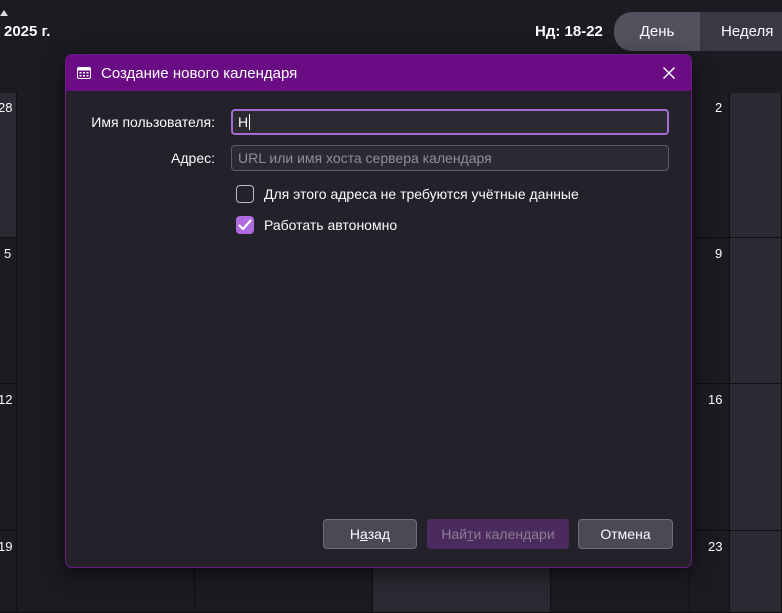 This screenshot has width=782, height=613. What do you see at coordinates (715, 399) in the screenshot?
I see `day-number: 16` at bounding box center [715, 399].